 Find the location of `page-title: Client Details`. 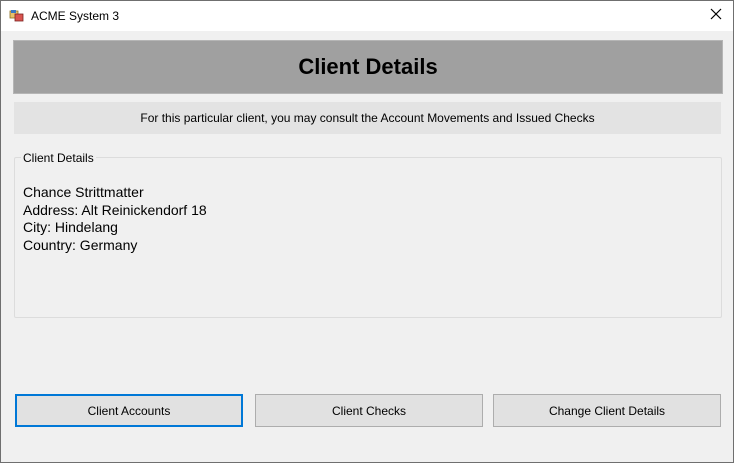

page-title: Client Details is located at coordinates (368, 66).